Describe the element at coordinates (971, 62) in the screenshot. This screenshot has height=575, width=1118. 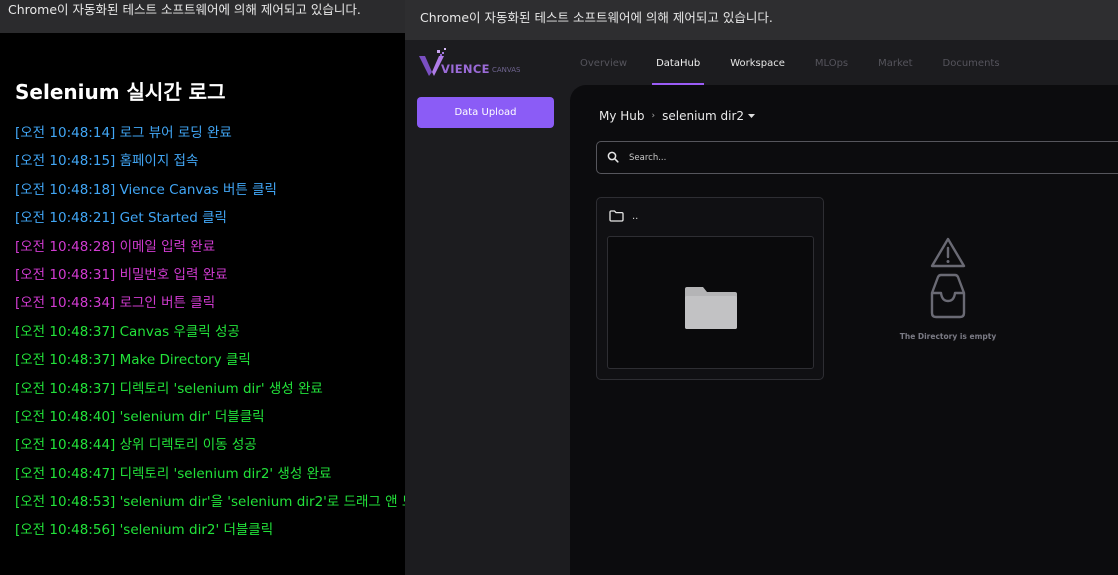
I see `tab-documents: Documents` at that location.